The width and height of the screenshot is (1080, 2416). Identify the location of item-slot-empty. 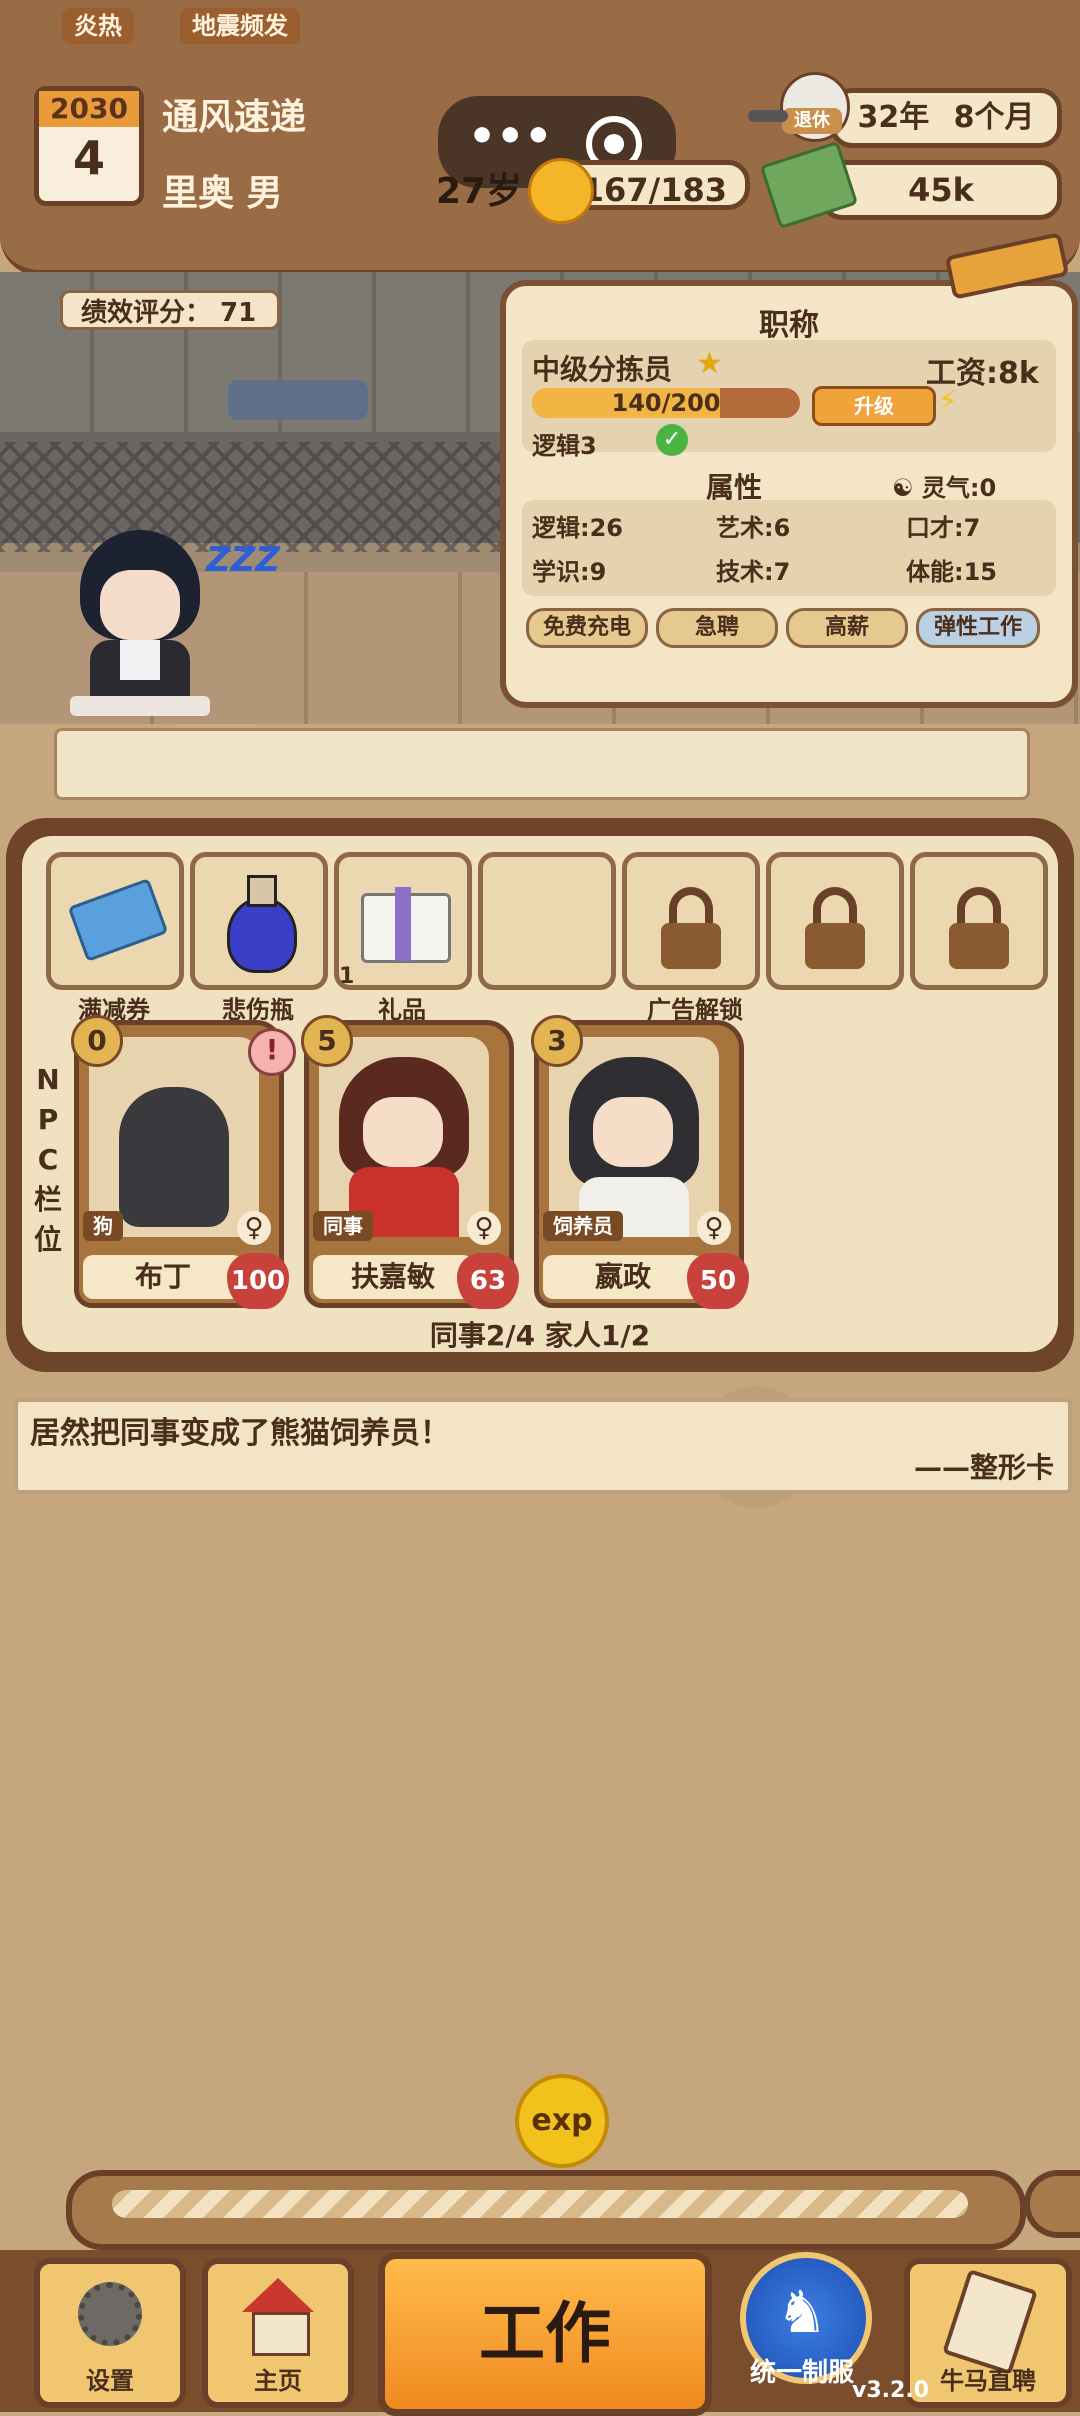
(547, 921).